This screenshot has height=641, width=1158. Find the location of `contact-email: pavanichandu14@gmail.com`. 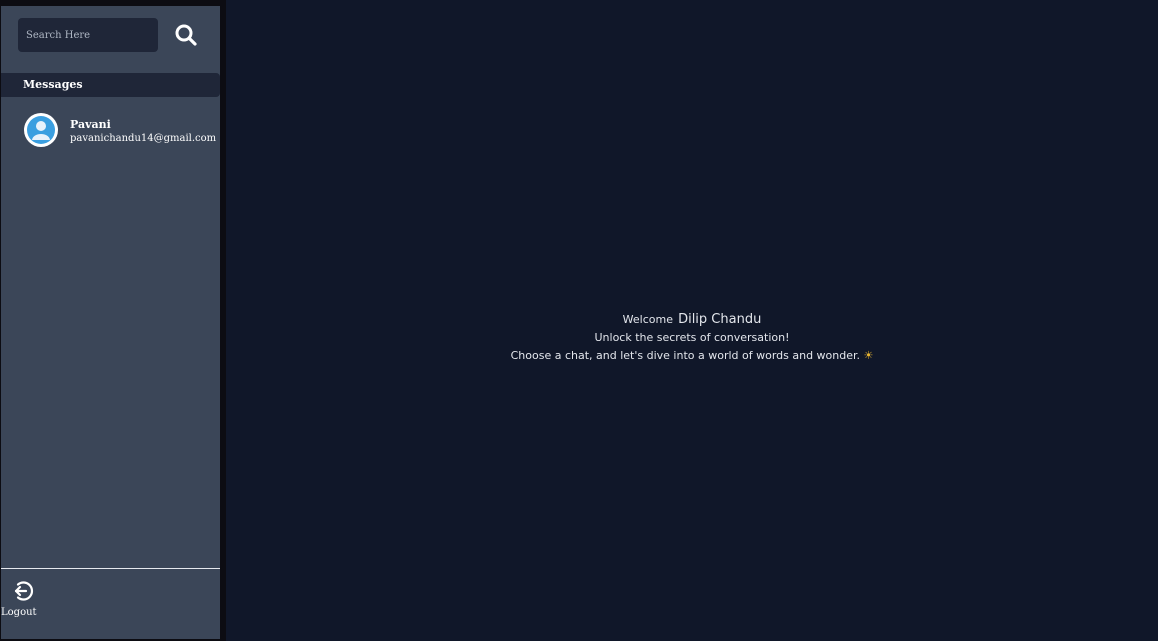

contact-email: pavanichandu14@gmail.com is located at coordinates (143, 138).